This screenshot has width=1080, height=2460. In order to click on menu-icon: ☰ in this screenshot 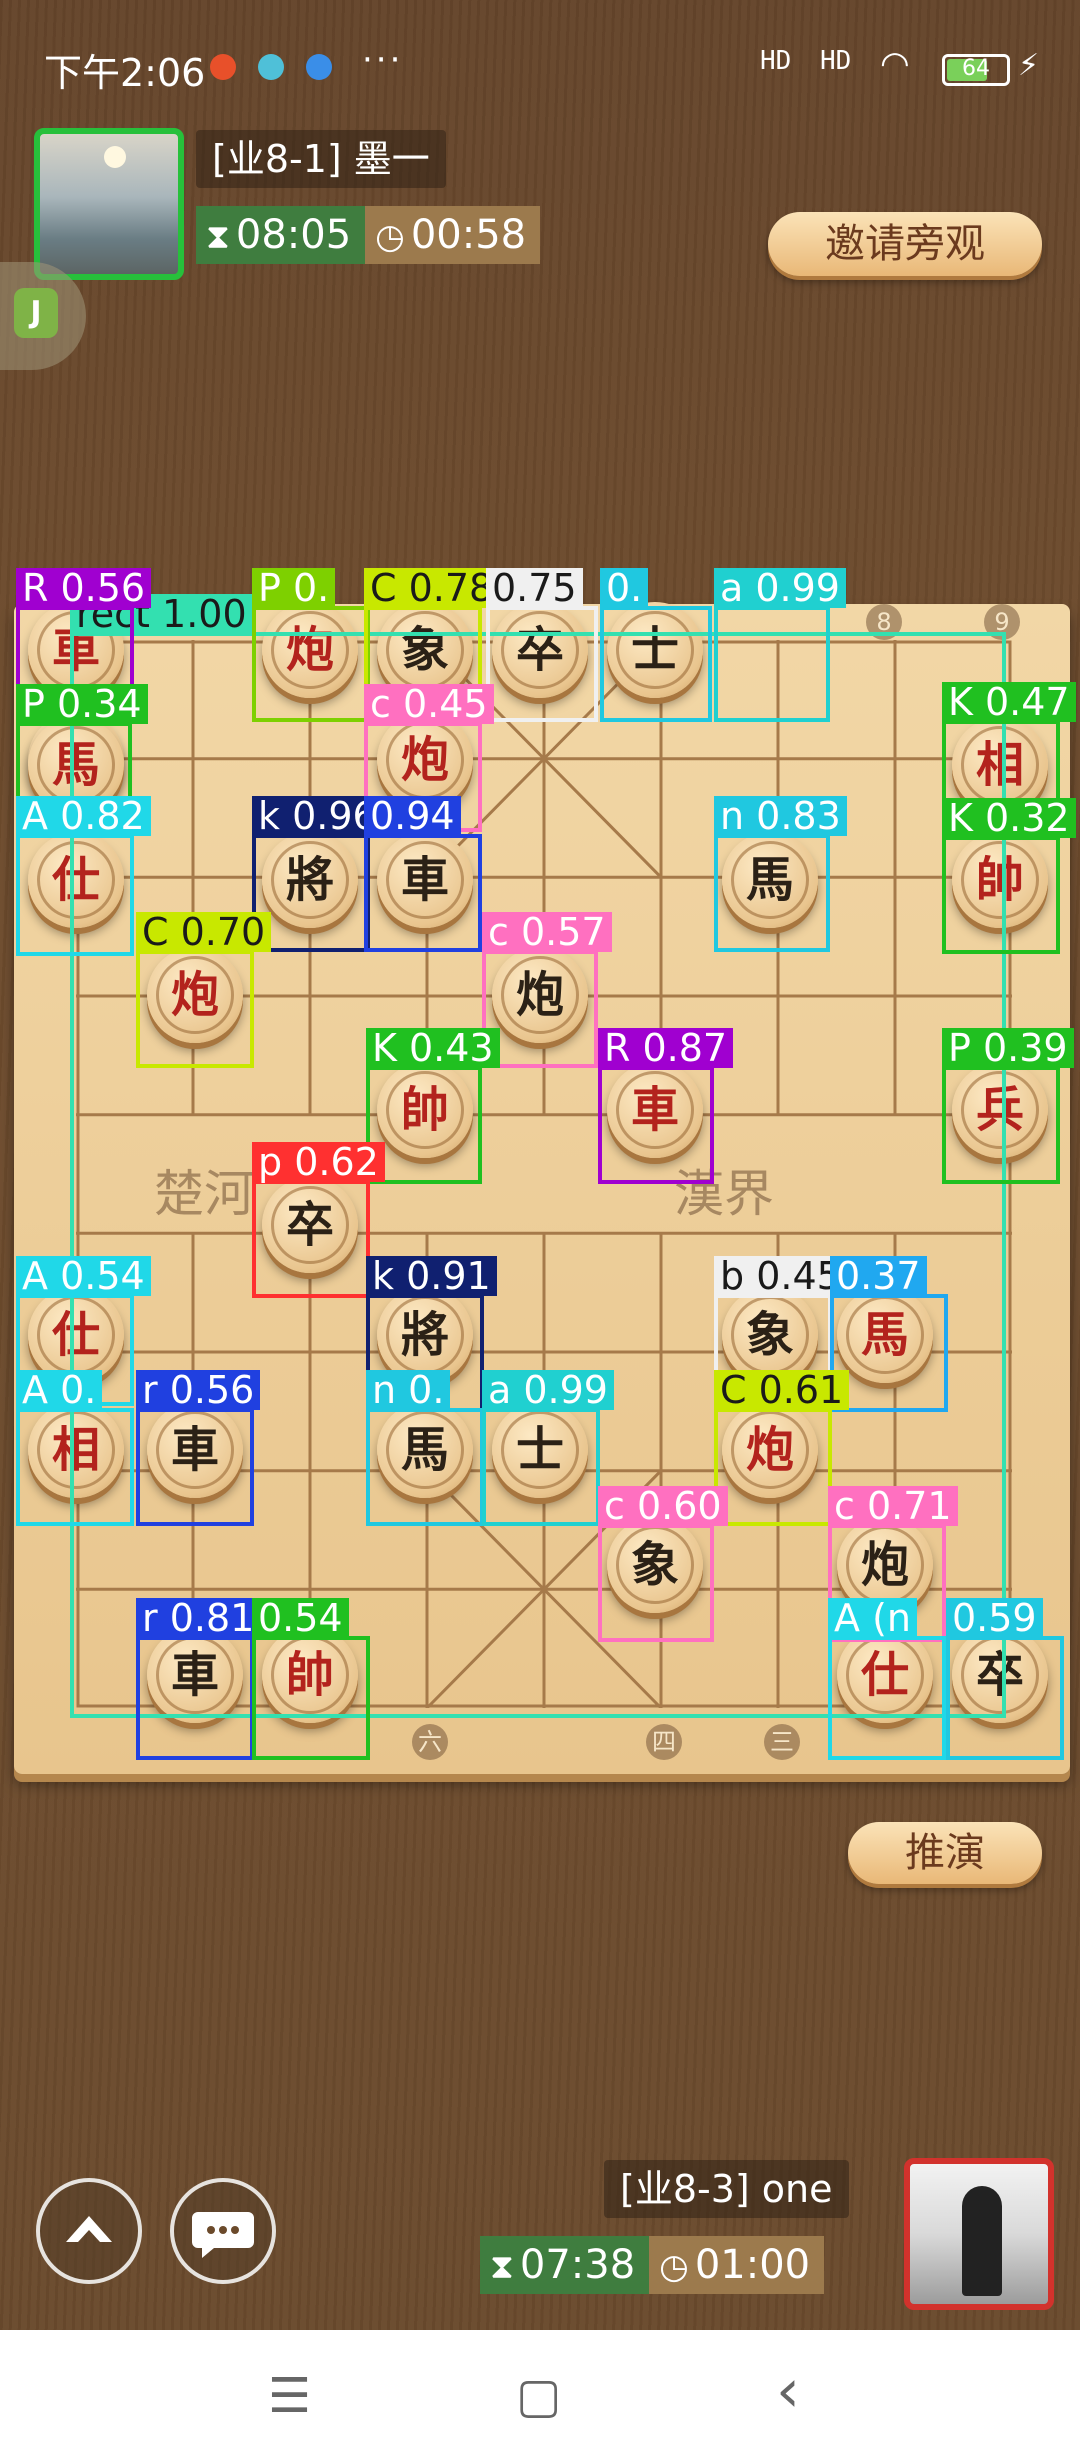, I will do `click(289, 2396)`.